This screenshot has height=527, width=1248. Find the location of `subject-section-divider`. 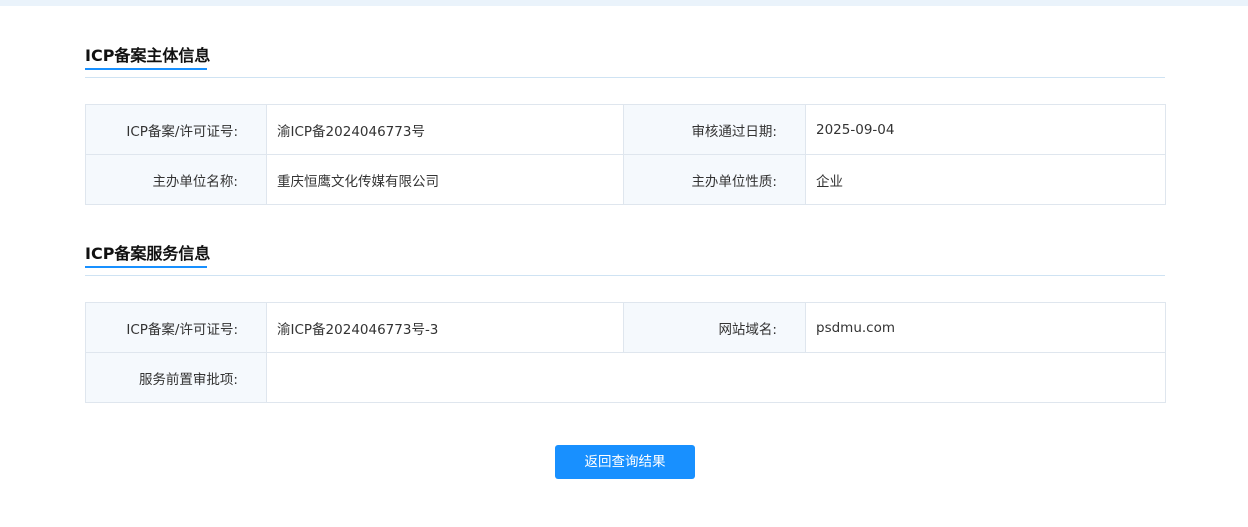

subject-section-divider is located at coordinates (625, 77).